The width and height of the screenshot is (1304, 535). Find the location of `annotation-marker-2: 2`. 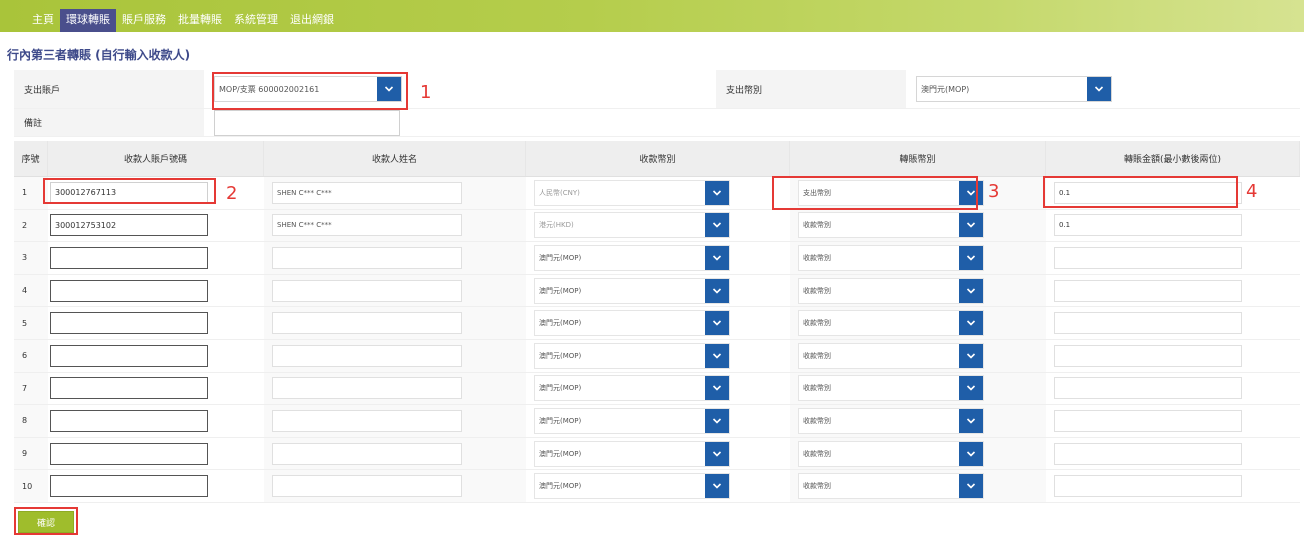

annotation-marker-2: 2 is located at coordinates (232, 193).